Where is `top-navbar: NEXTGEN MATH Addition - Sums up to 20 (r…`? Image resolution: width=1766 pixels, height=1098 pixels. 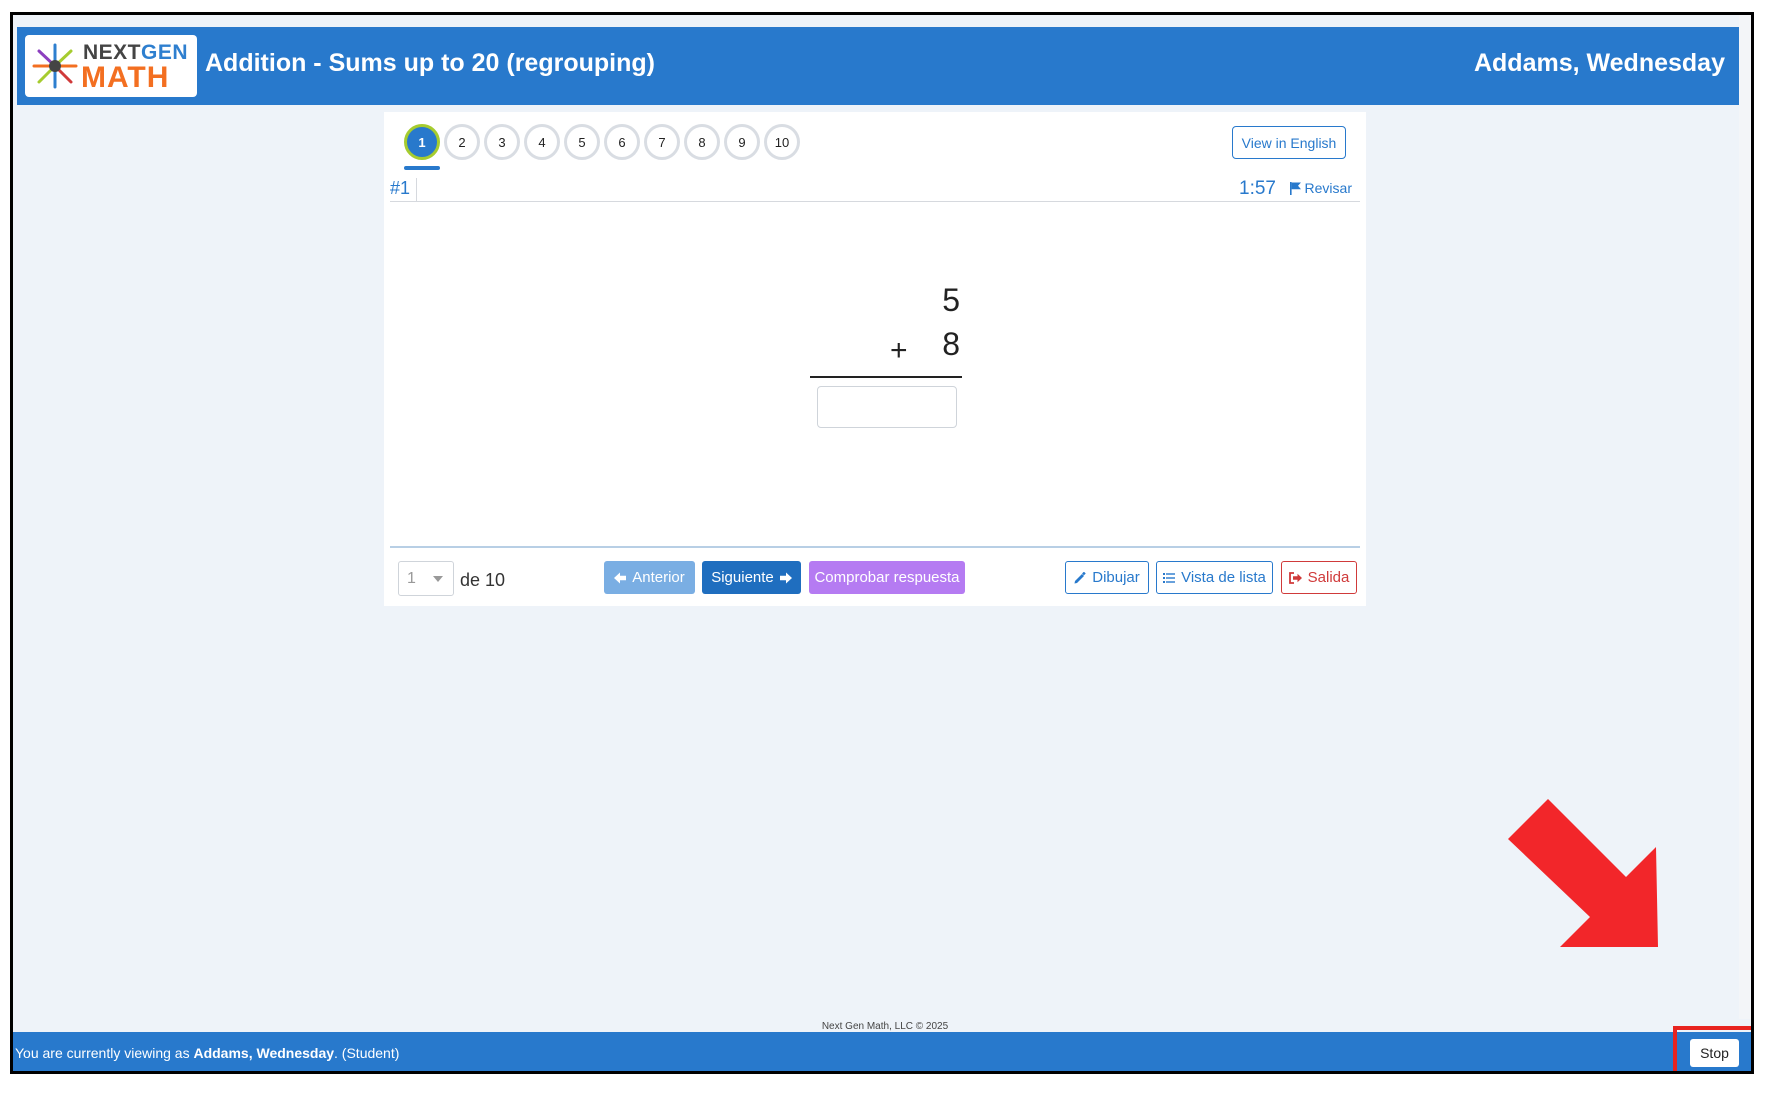
top-navbar: NEXTGEN MATH Addition - Sums up to 20 (r… is located at coordinates (879, 66).